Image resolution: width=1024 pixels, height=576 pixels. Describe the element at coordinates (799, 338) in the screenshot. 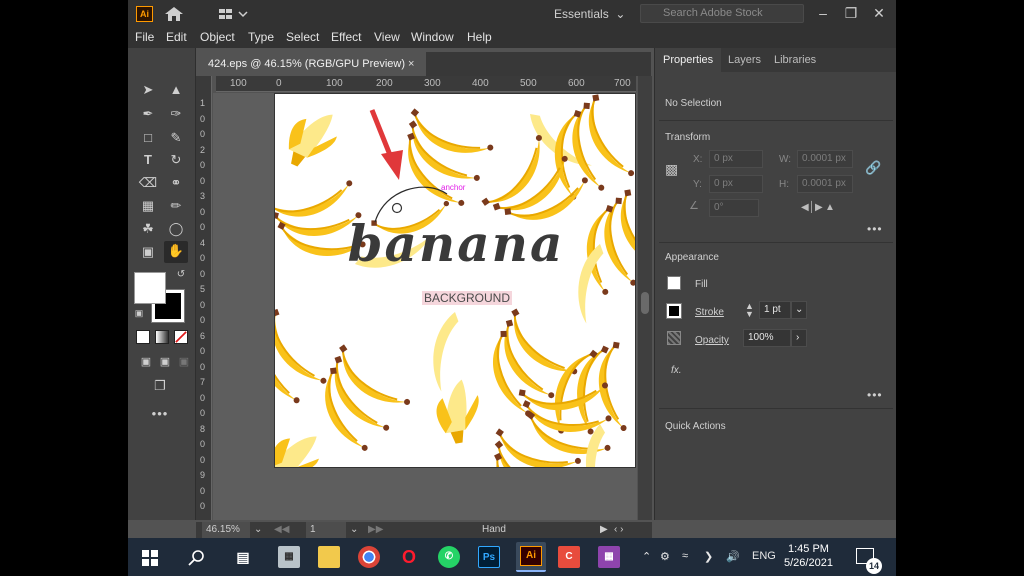

I see `opacity-chevron-icon: ›` at that location.